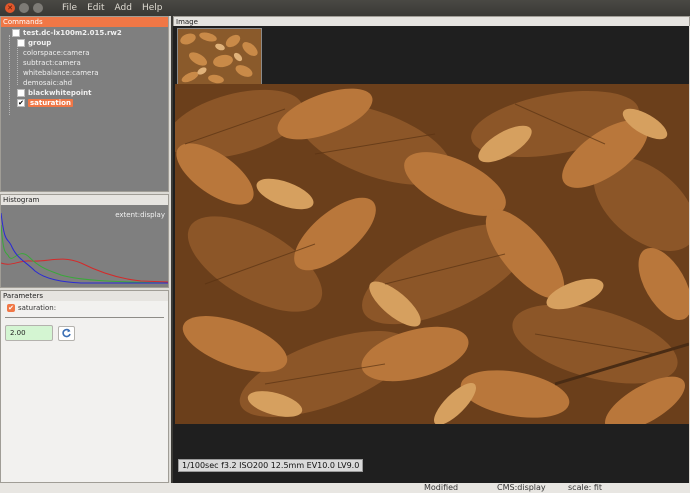  Describe the element at coordinates (84, 317) in the screenshot. I see `divider` at that location.